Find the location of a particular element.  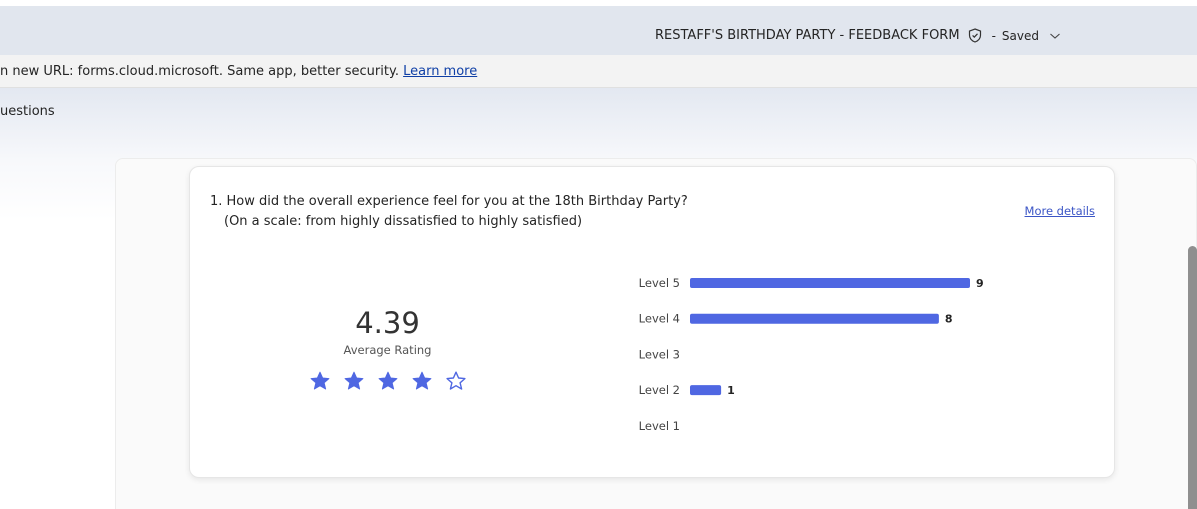

rating-distribution-chart: Level 5 9 Level 4 8 Level 3 Level 2 1 Level 1 is located at coordinates (811, 354).